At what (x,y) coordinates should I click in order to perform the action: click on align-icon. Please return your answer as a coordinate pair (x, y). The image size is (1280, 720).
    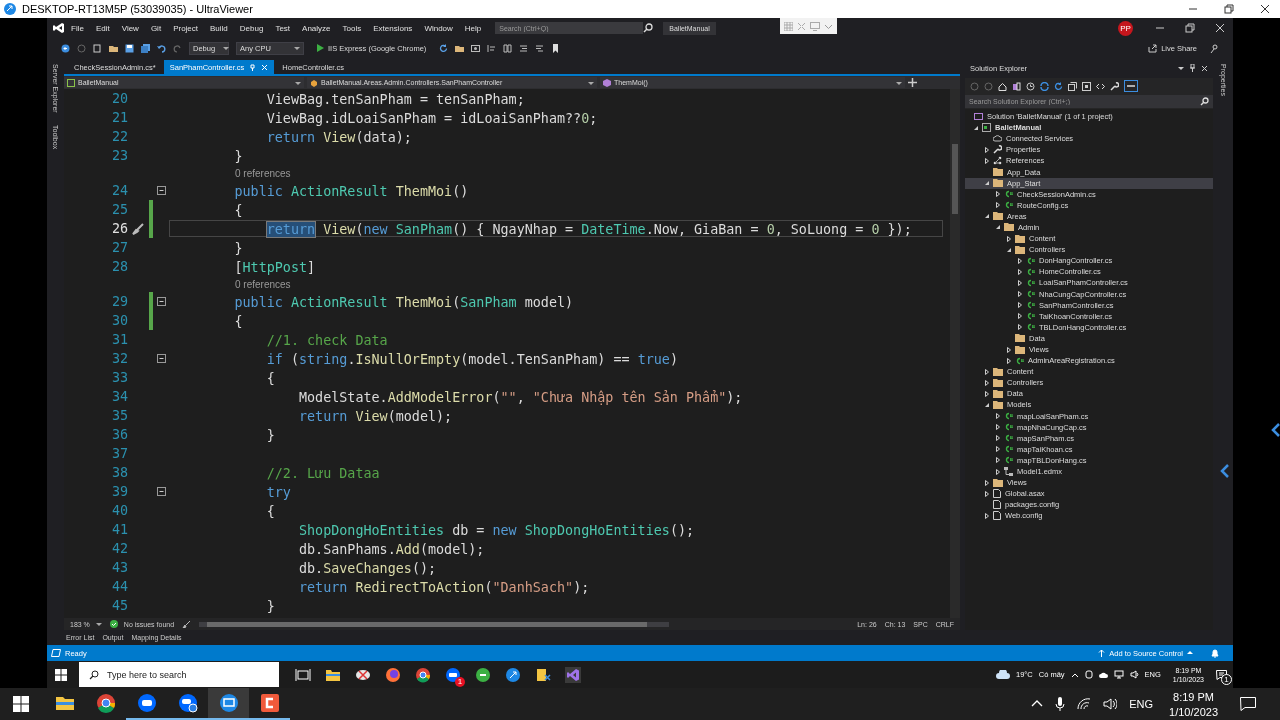
    Looking at the image, I should click on (492, 48).